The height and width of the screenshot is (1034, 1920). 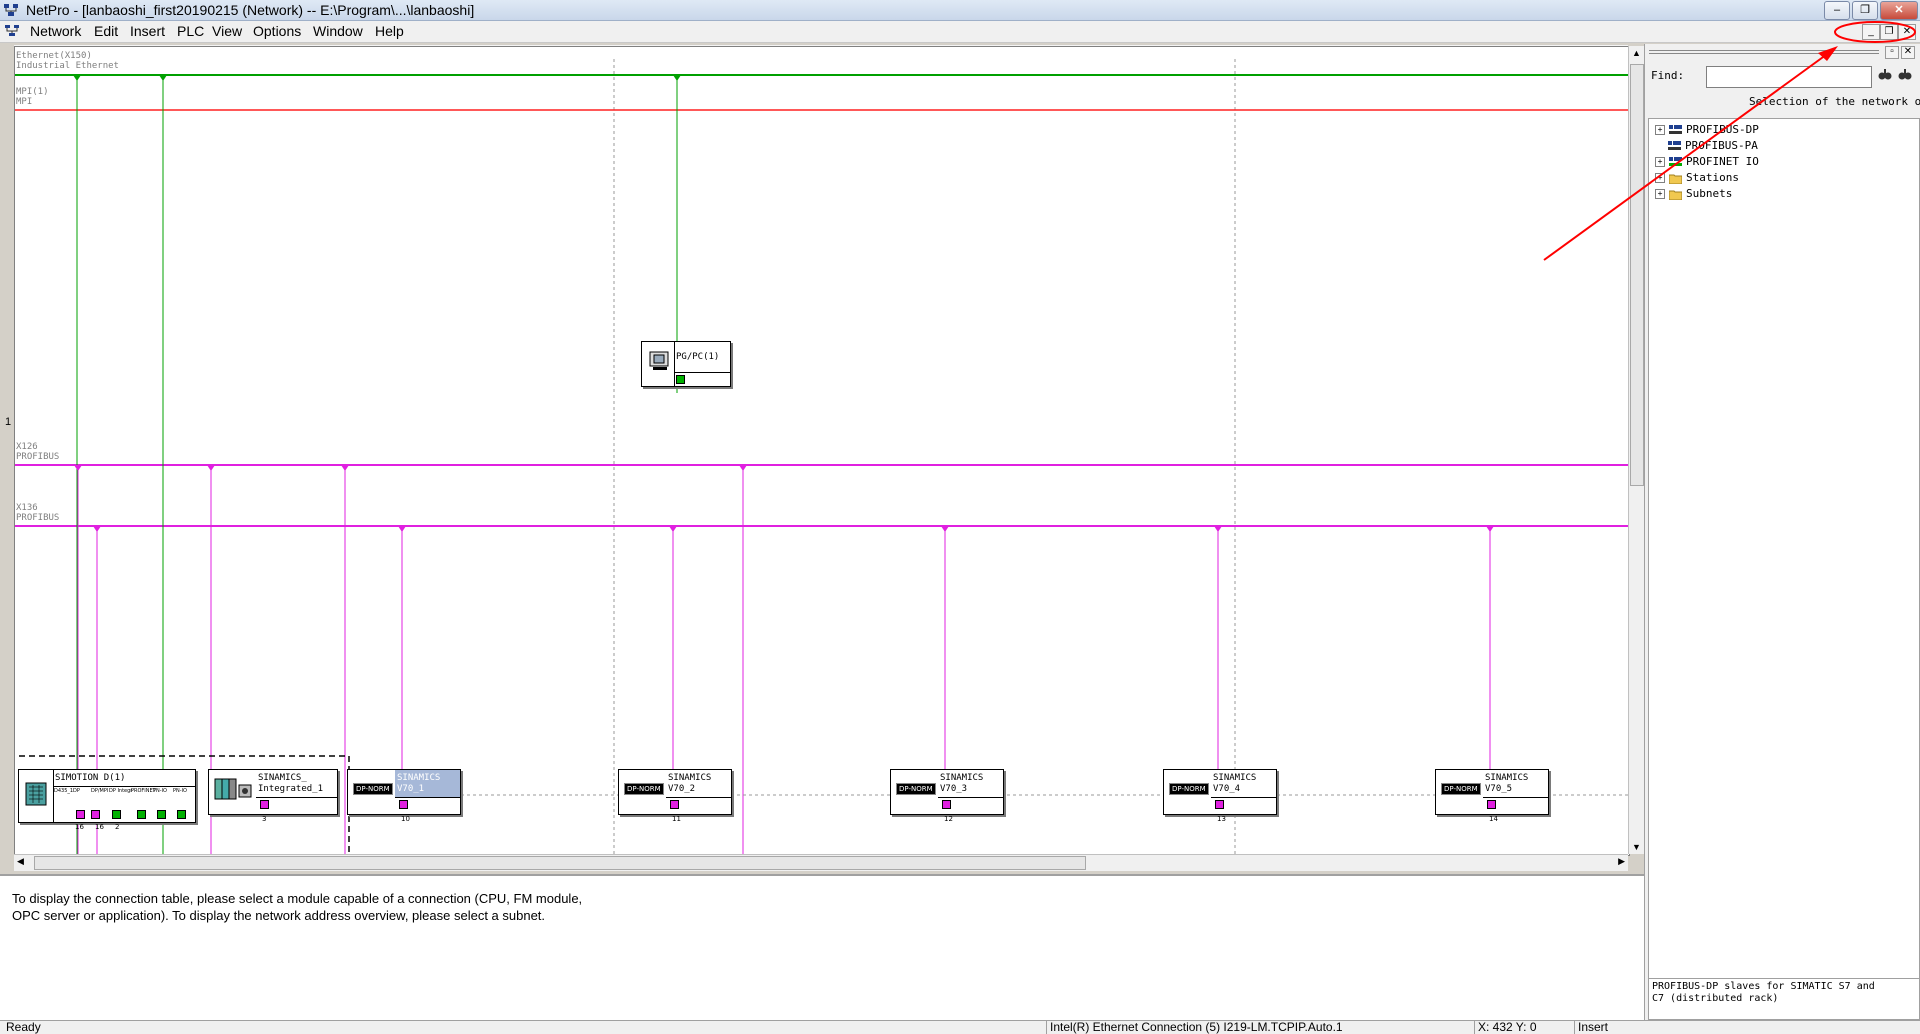 I want to click on menu-network: Network, so click(x=55, y=31).